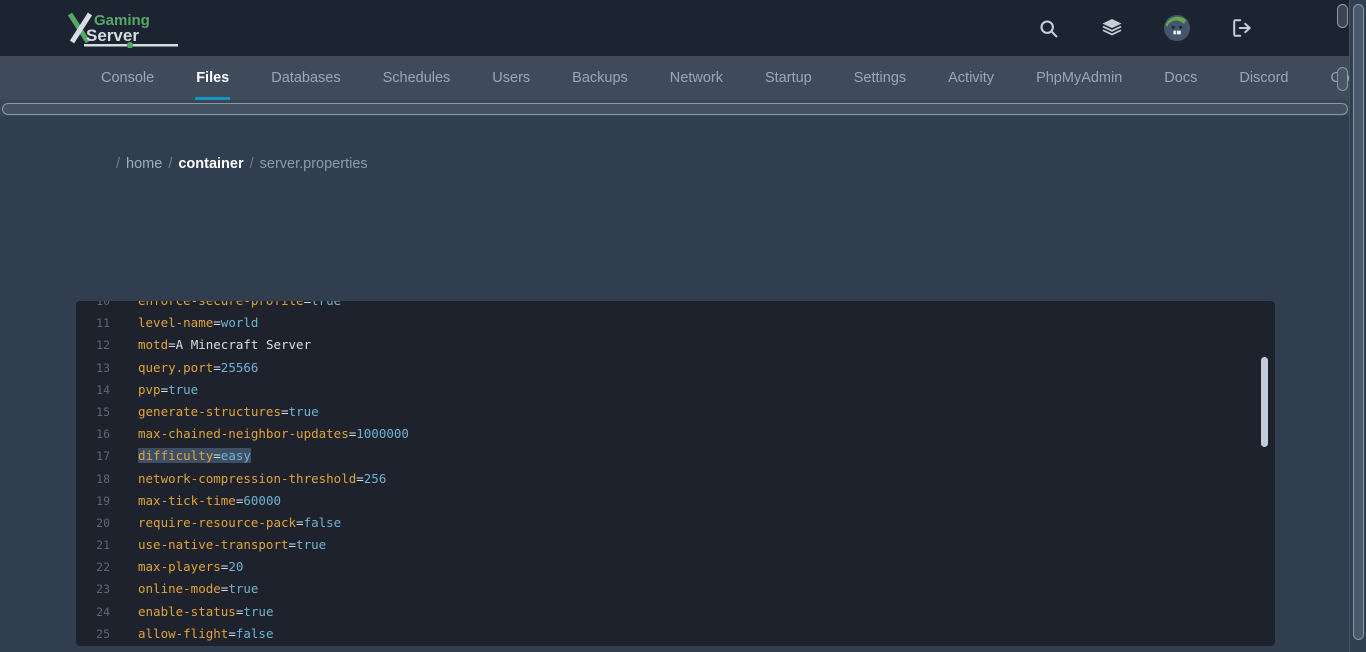  What do you see at coordinates (1177, 28) in the screenshot?
I see `avatar` at bounding box center [1177, 28].